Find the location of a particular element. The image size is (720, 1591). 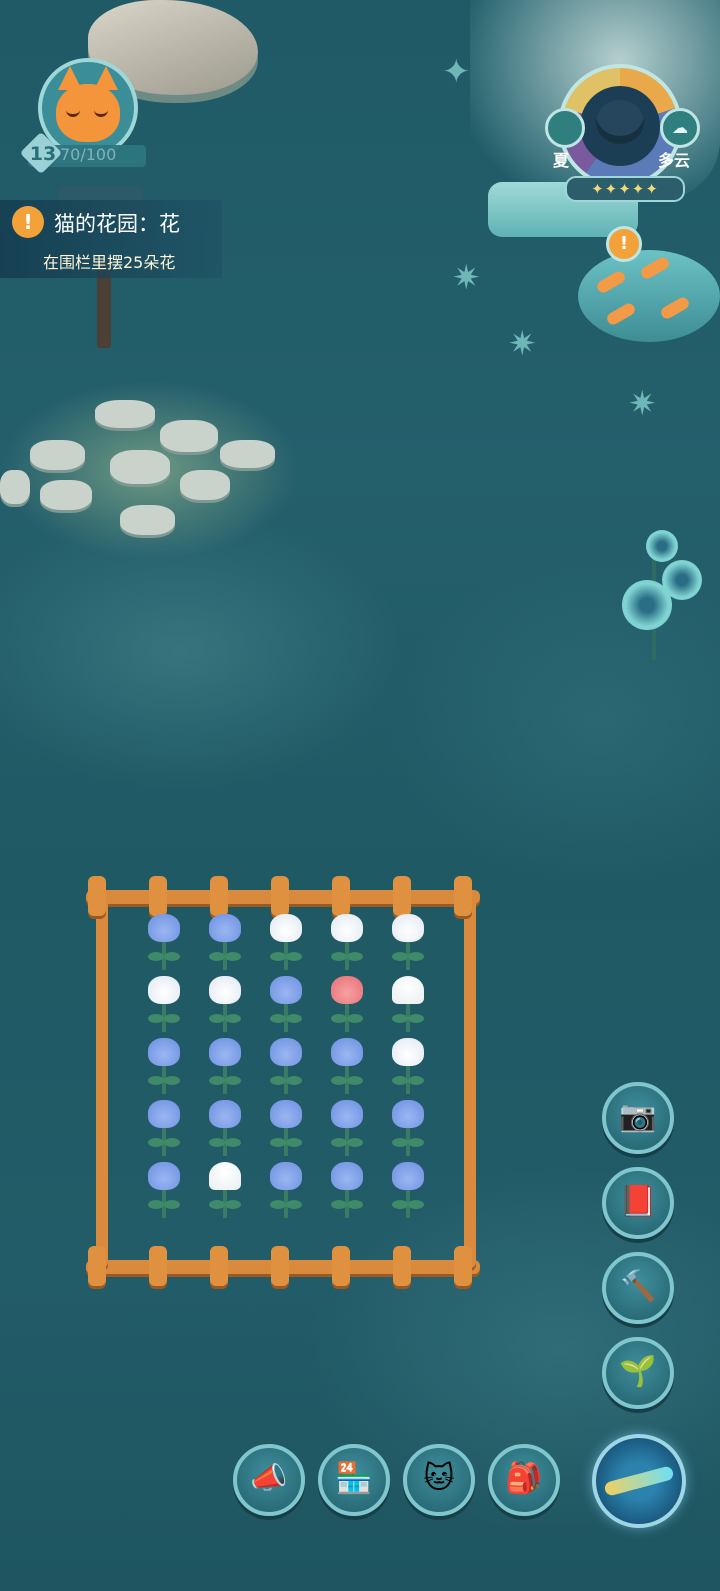

announcement-button: 📣 is located at coordinates (269, 1480).